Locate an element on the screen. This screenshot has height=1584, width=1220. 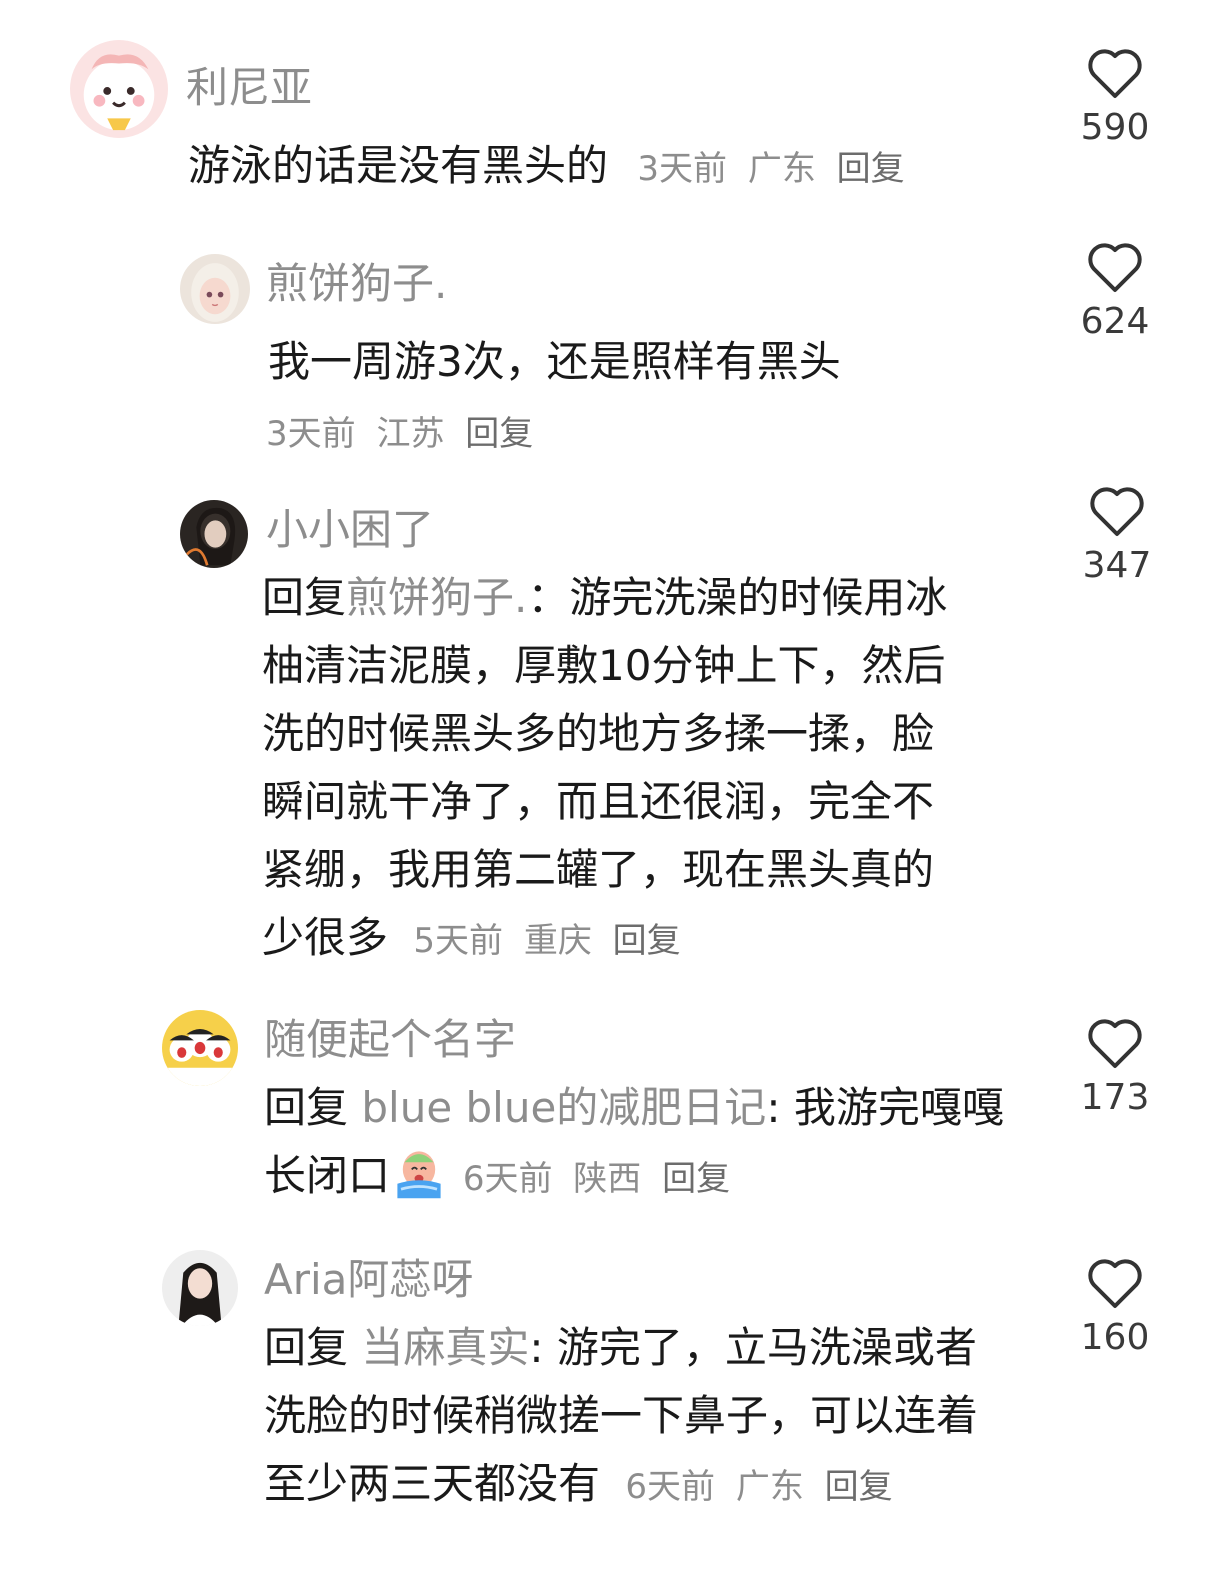
comment-body: 游泳的话是没有黑头的 3天前 广东 回复 is located at coordinates (628, 167).